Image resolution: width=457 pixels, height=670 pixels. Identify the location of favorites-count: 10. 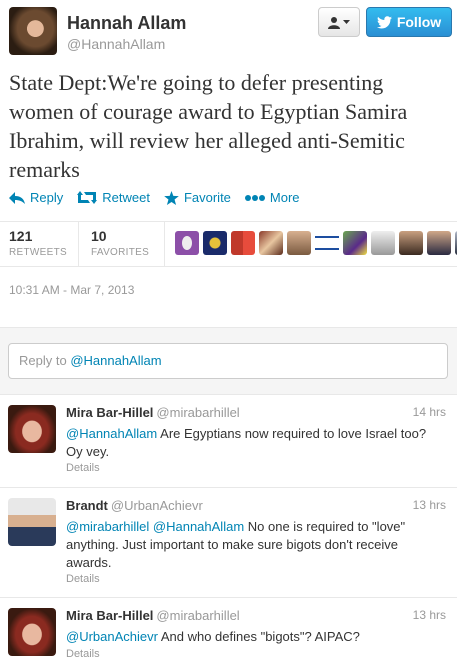
(99, 236).